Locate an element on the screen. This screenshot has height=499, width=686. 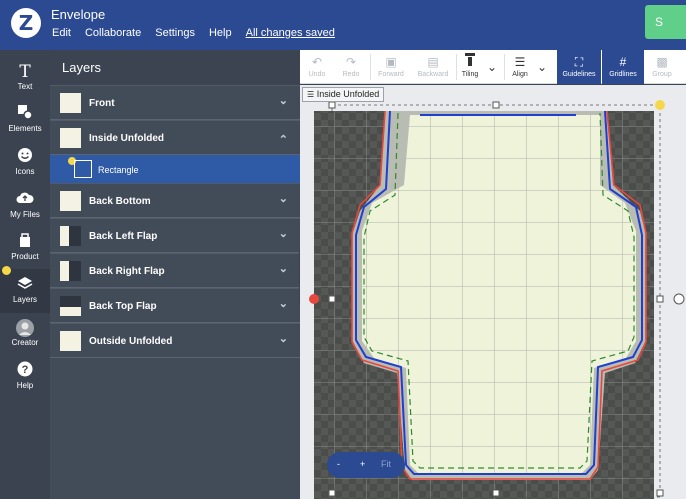
zoom-out-button: - is located at coordinates (338, 464).